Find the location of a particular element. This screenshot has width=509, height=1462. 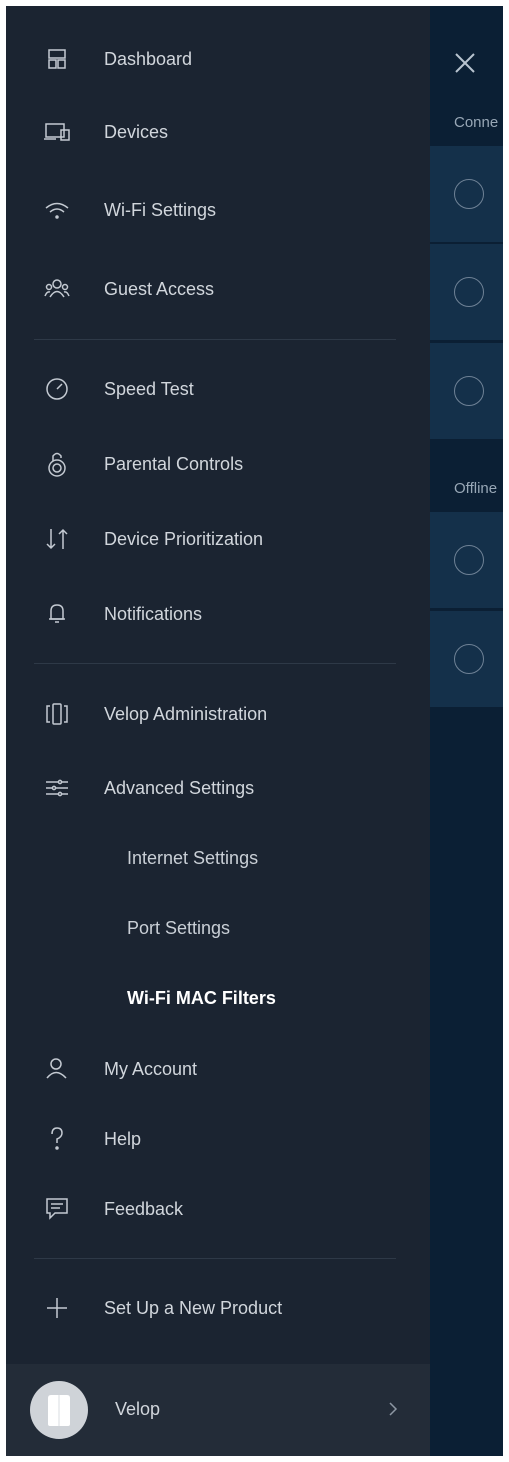

velop-node-icon is located at coordinates (59, 1410).